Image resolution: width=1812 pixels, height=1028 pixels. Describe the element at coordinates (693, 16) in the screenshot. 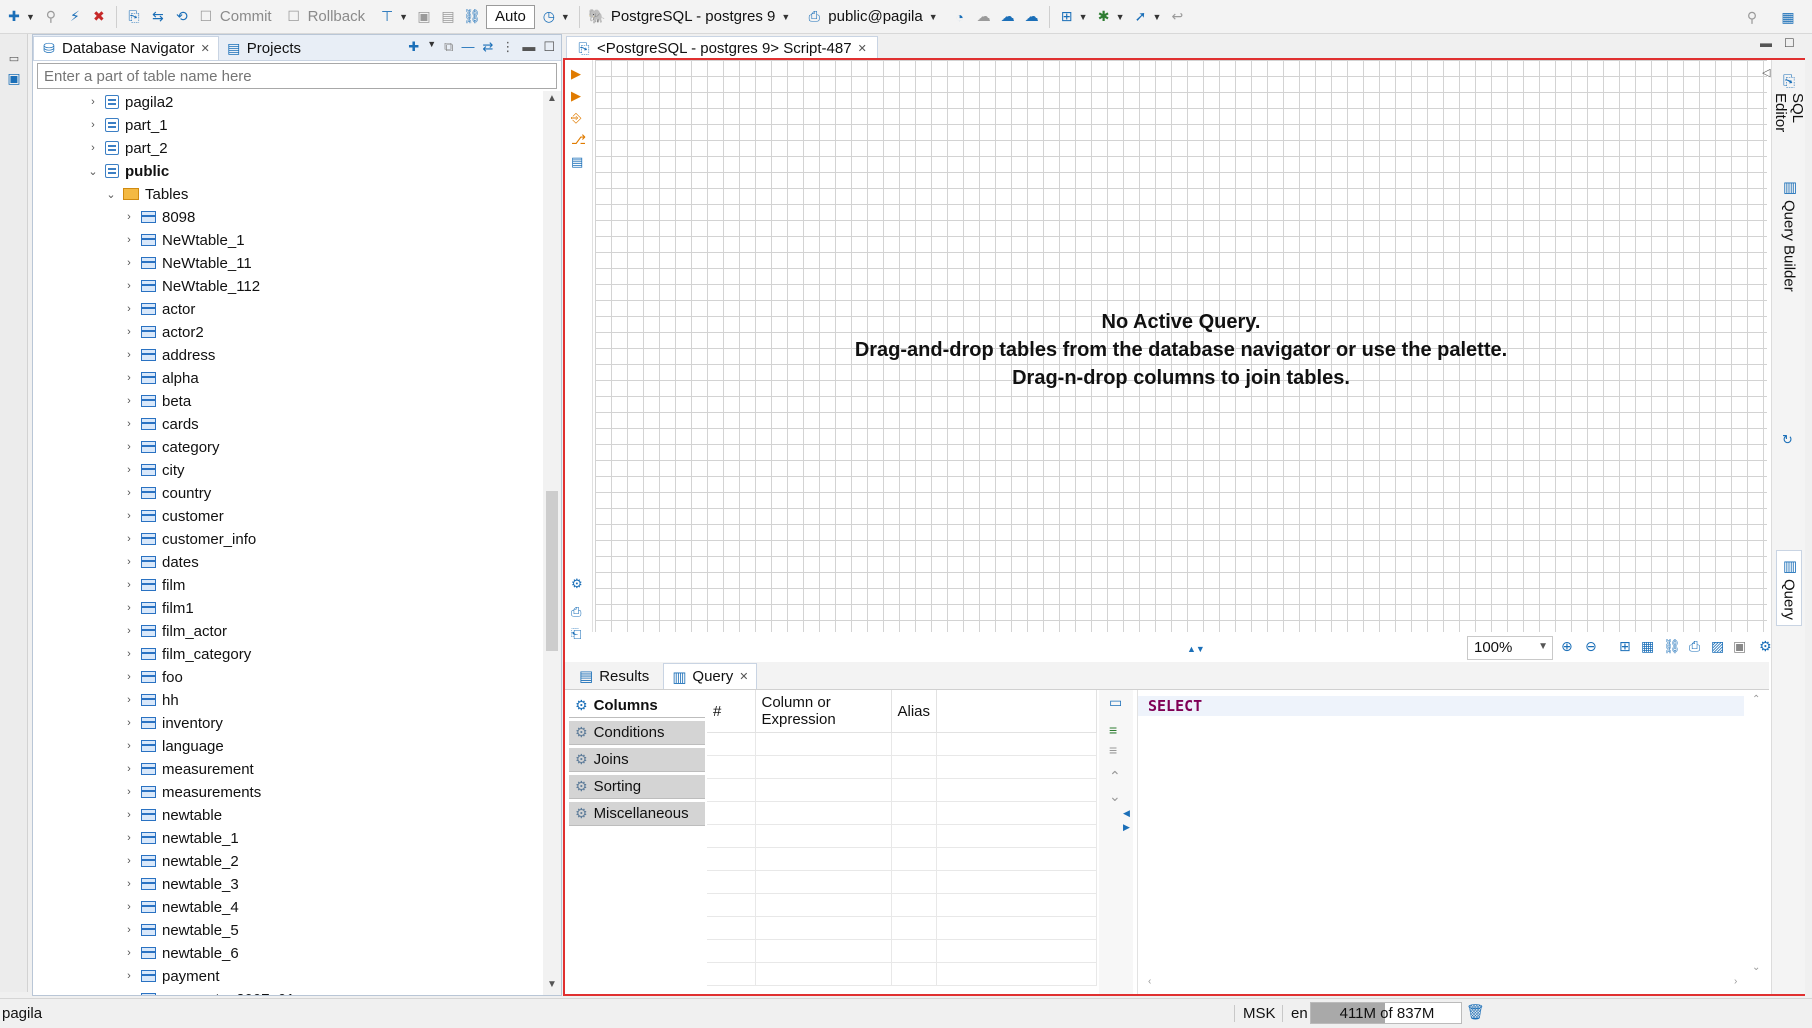

I see `active-connection-selector: PostgreSQL - postgres 9` at that location.